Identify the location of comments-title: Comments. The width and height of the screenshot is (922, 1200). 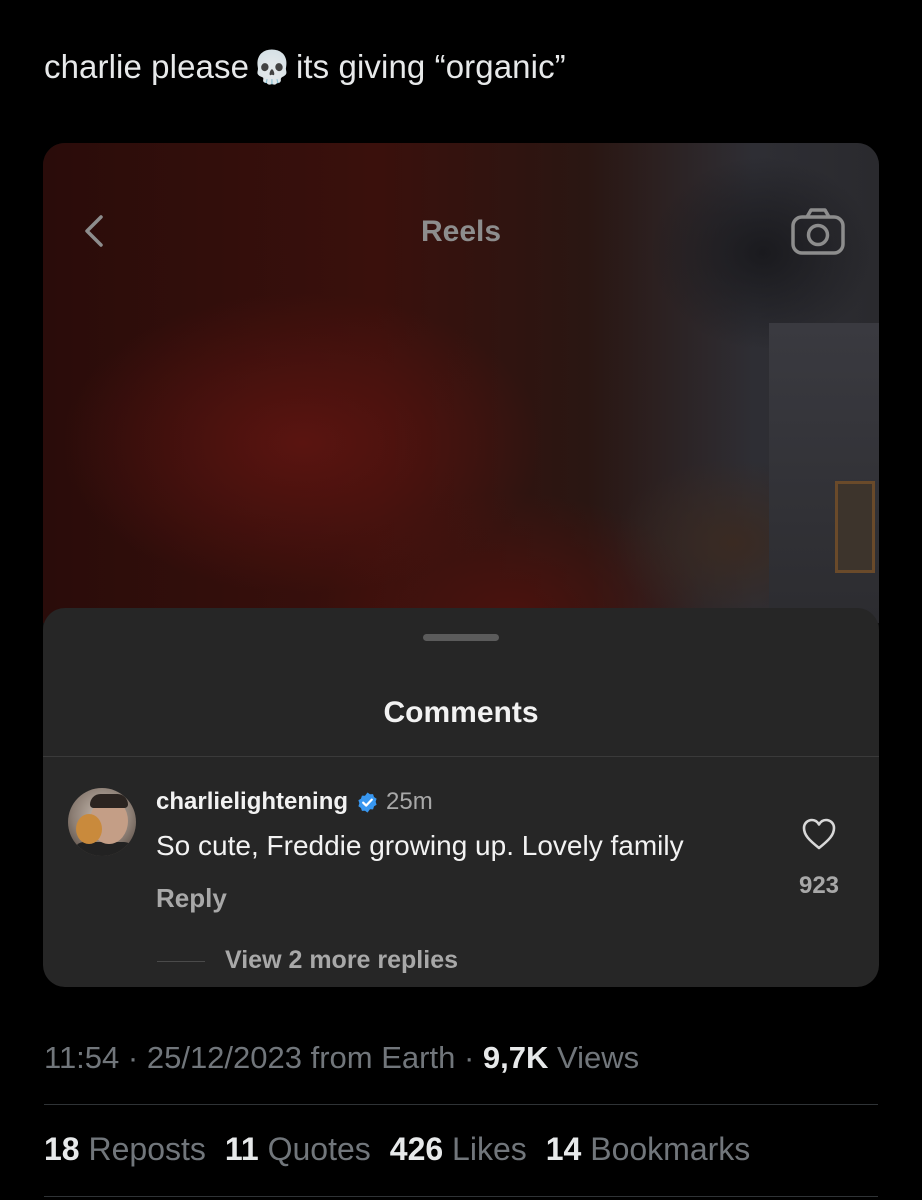
(461, 712).